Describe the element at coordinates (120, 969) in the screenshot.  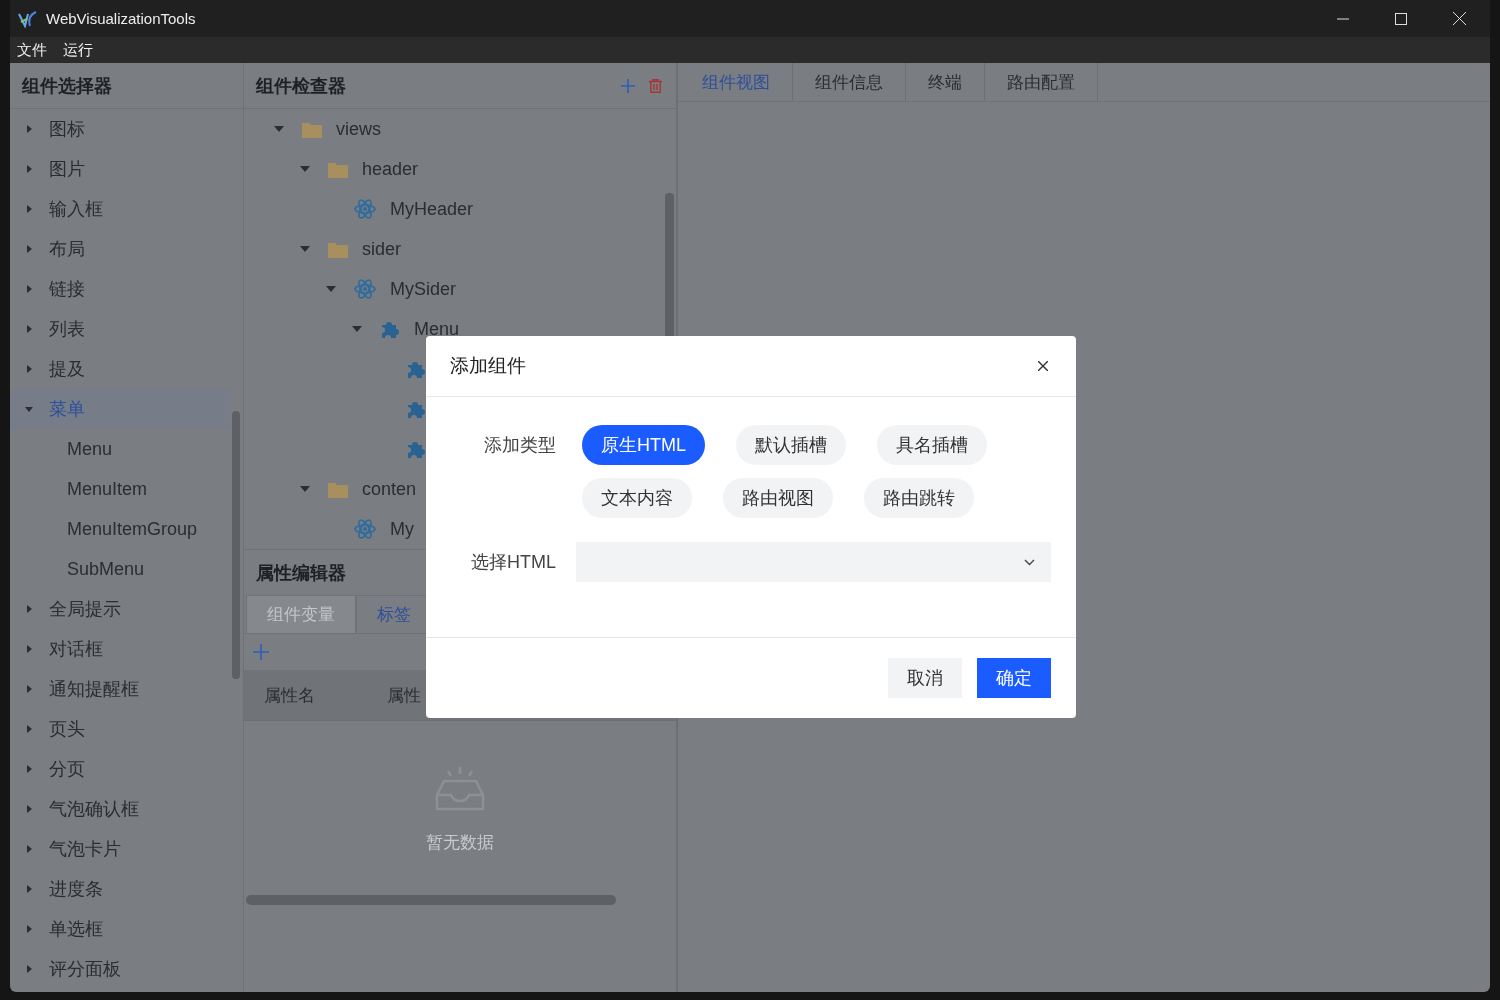
I see `tree-item: 评分面板` at that location.